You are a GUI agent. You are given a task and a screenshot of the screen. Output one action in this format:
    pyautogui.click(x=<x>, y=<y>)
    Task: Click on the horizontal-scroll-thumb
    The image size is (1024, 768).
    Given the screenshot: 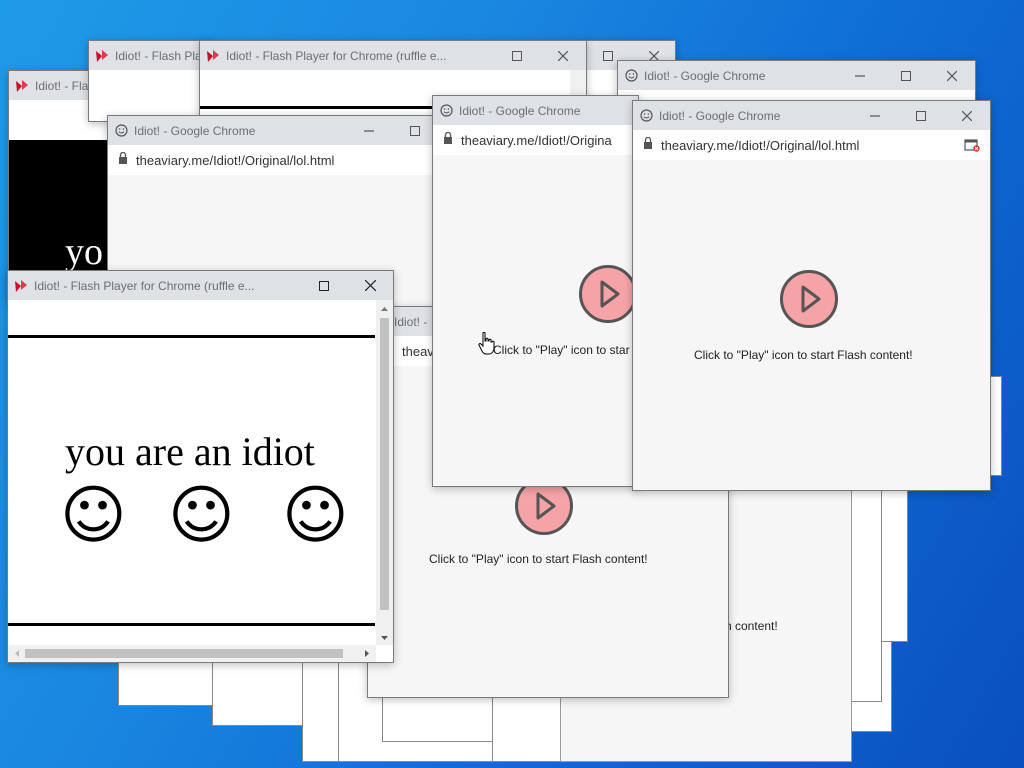 What is the action you would take?
    pyautogui.click(x=184, y=653)
    